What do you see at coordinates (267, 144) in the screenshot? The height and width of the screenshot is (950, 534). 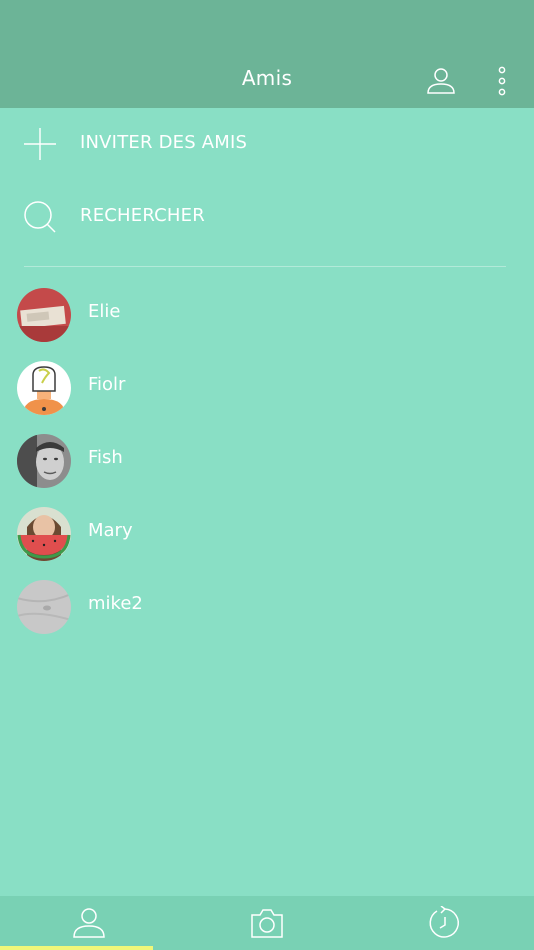 I see `invite-friends-button: INVITER DES AMIS` at bounding box center [267, 144].